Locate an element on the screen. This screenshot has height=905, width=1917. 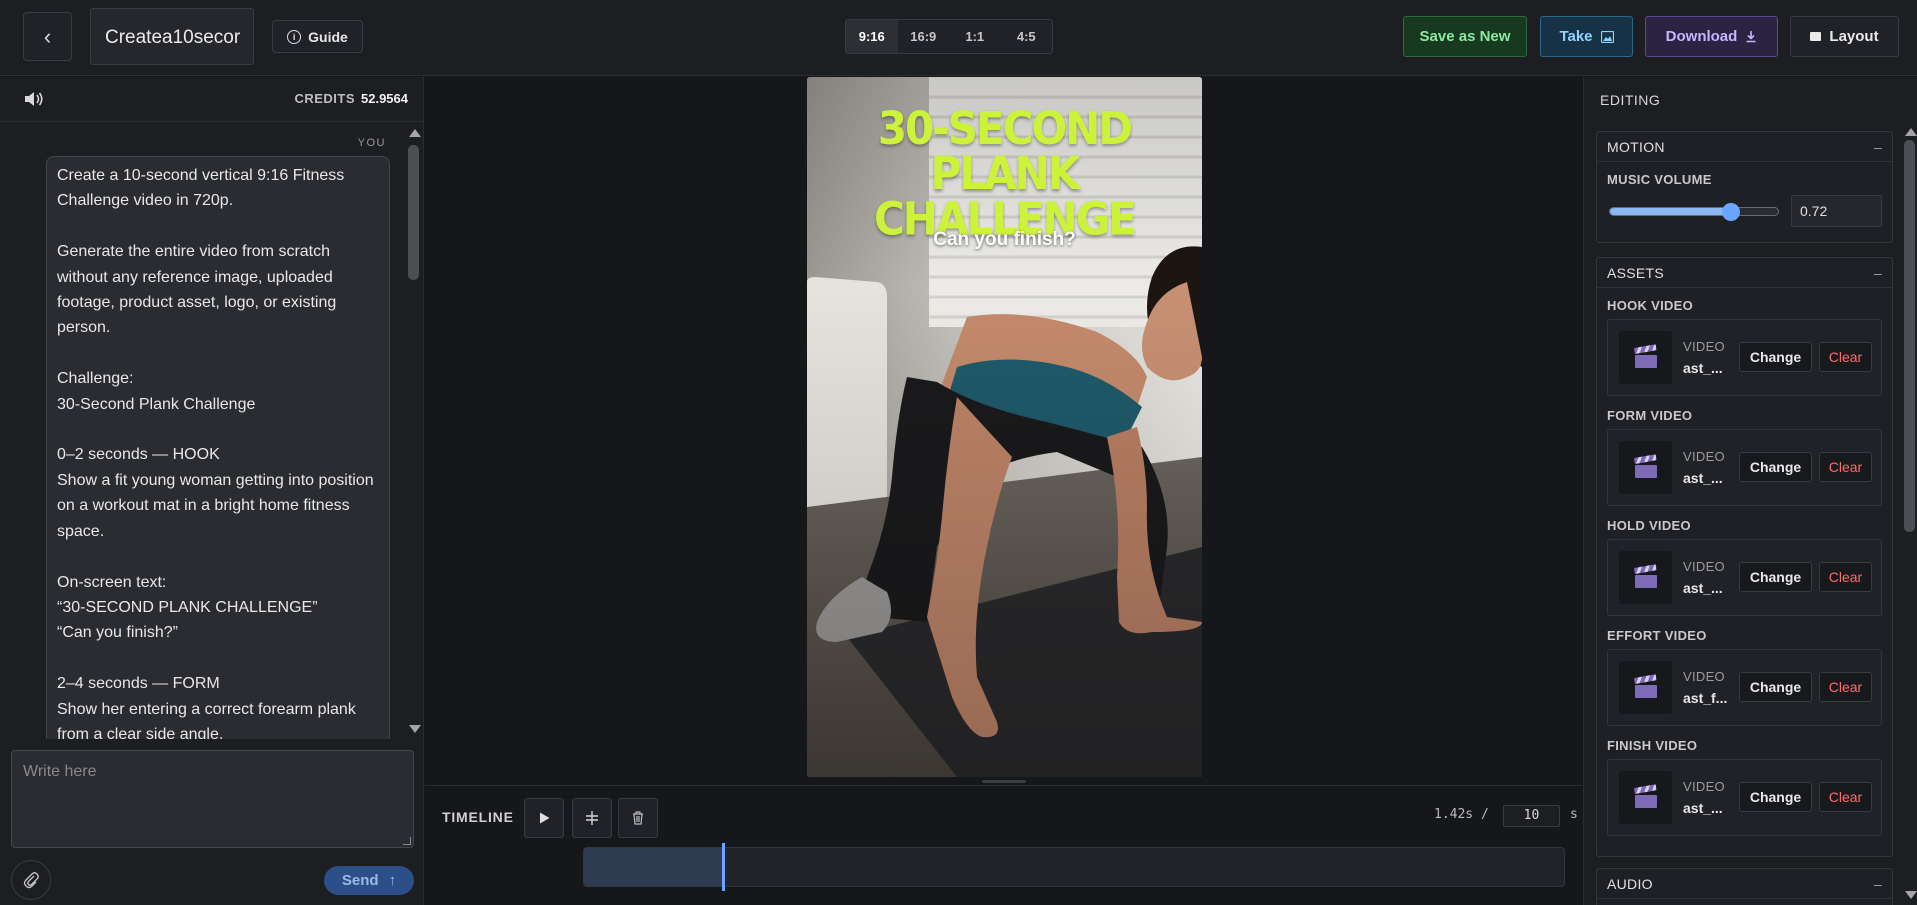
delete-button is located at coordinates (638, 818).